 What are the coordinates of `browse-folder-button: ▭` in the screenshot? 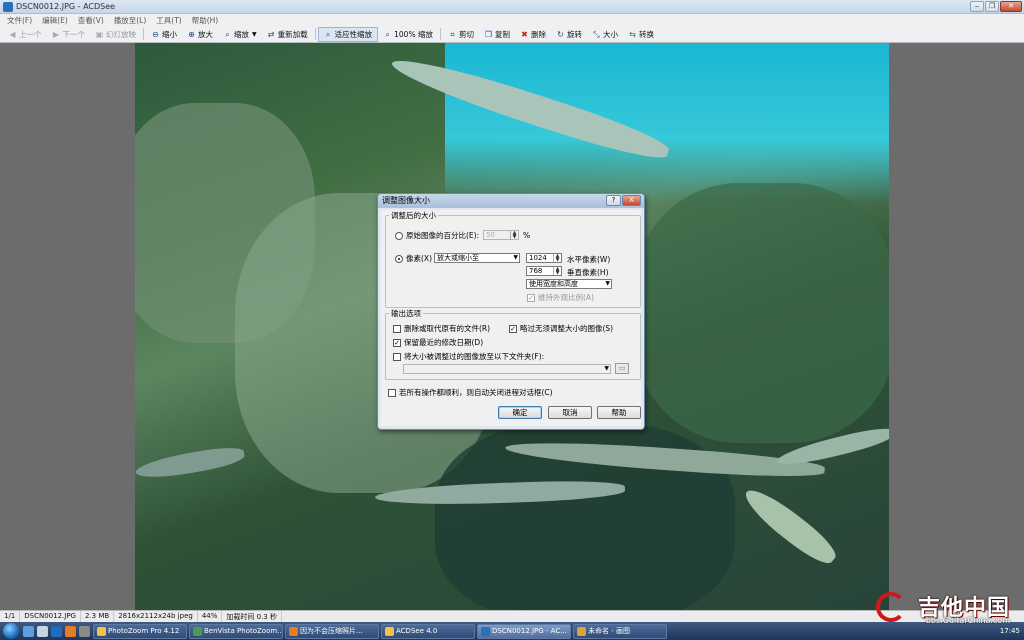 It's located at (622, 368).